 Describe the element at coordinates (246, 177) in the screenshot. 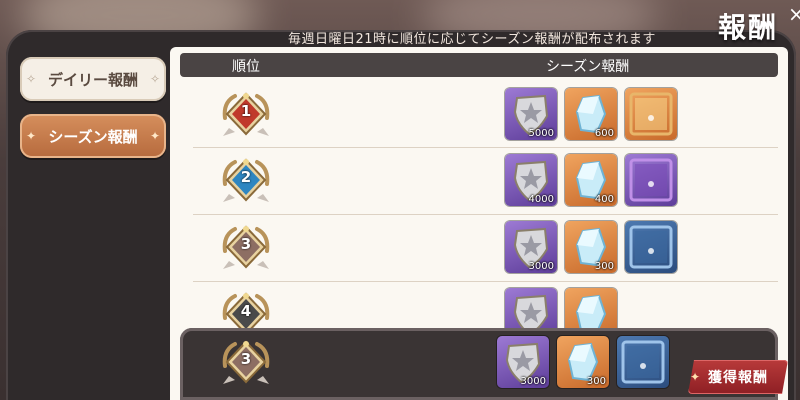

I see `rank-number: 2` at that location.